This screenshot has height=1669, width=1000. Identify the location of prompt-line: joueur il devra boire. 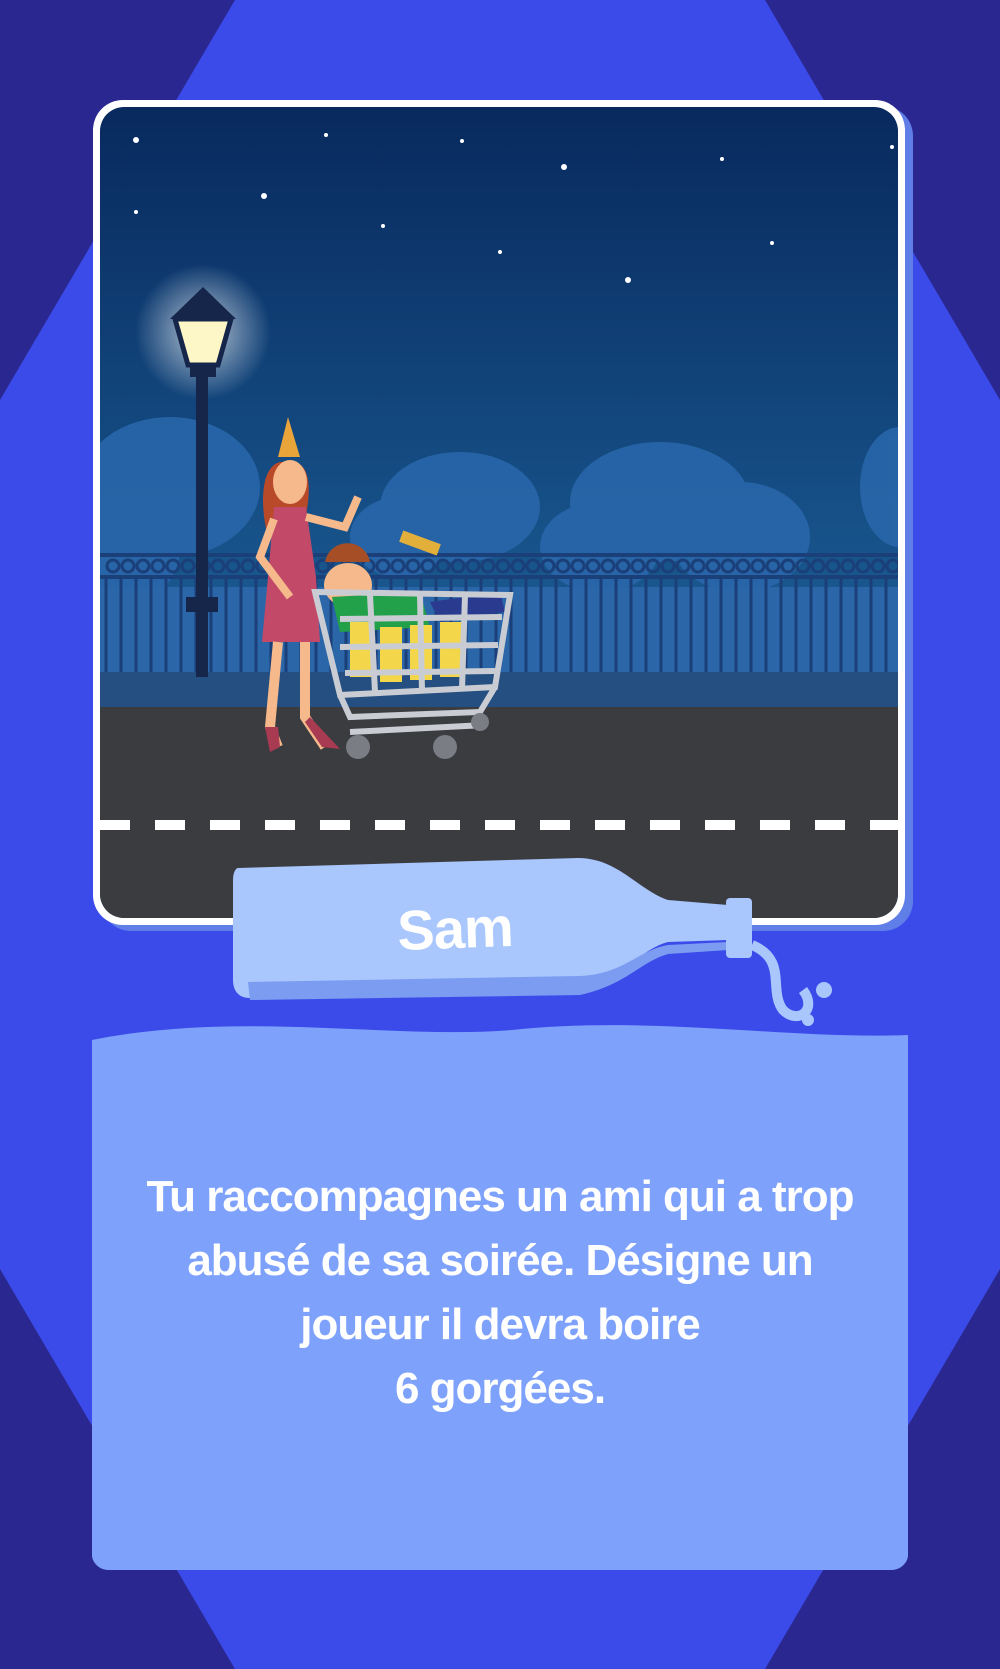
(500, 1324).